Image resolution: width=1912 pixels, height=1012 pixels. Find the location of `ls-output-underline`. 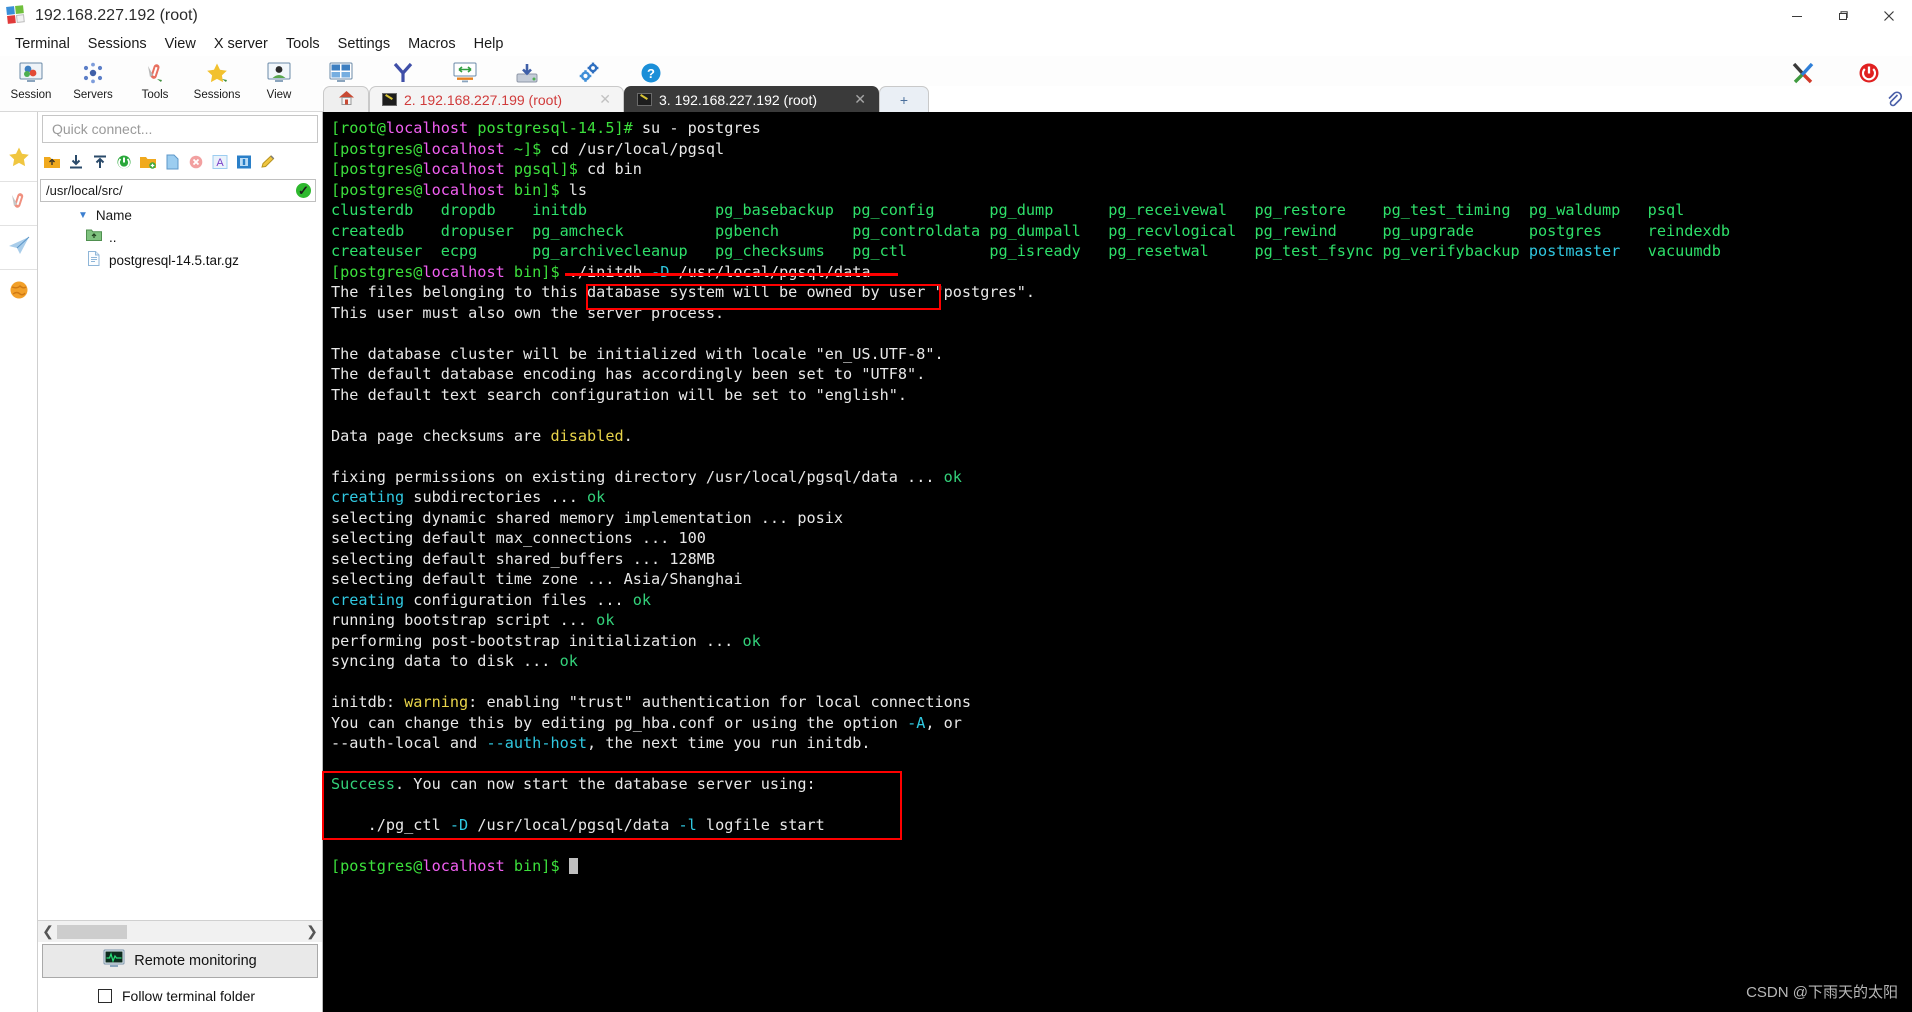

ls-output-underline is located at coordinates (731, 274).